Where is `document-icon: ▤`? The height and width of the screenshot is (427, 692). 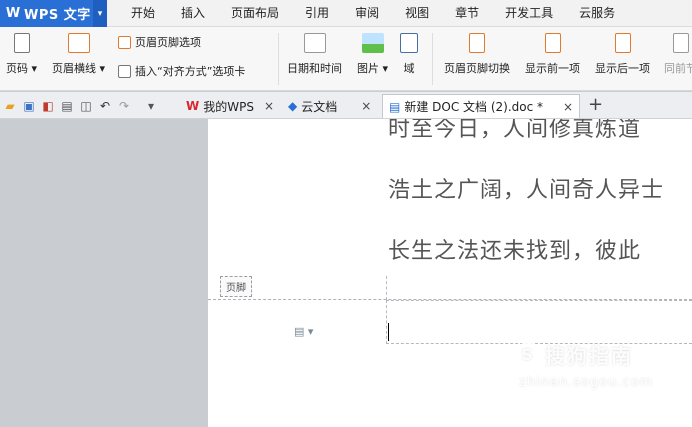 document-icon: ▤ is located at coordinates (395, 106).